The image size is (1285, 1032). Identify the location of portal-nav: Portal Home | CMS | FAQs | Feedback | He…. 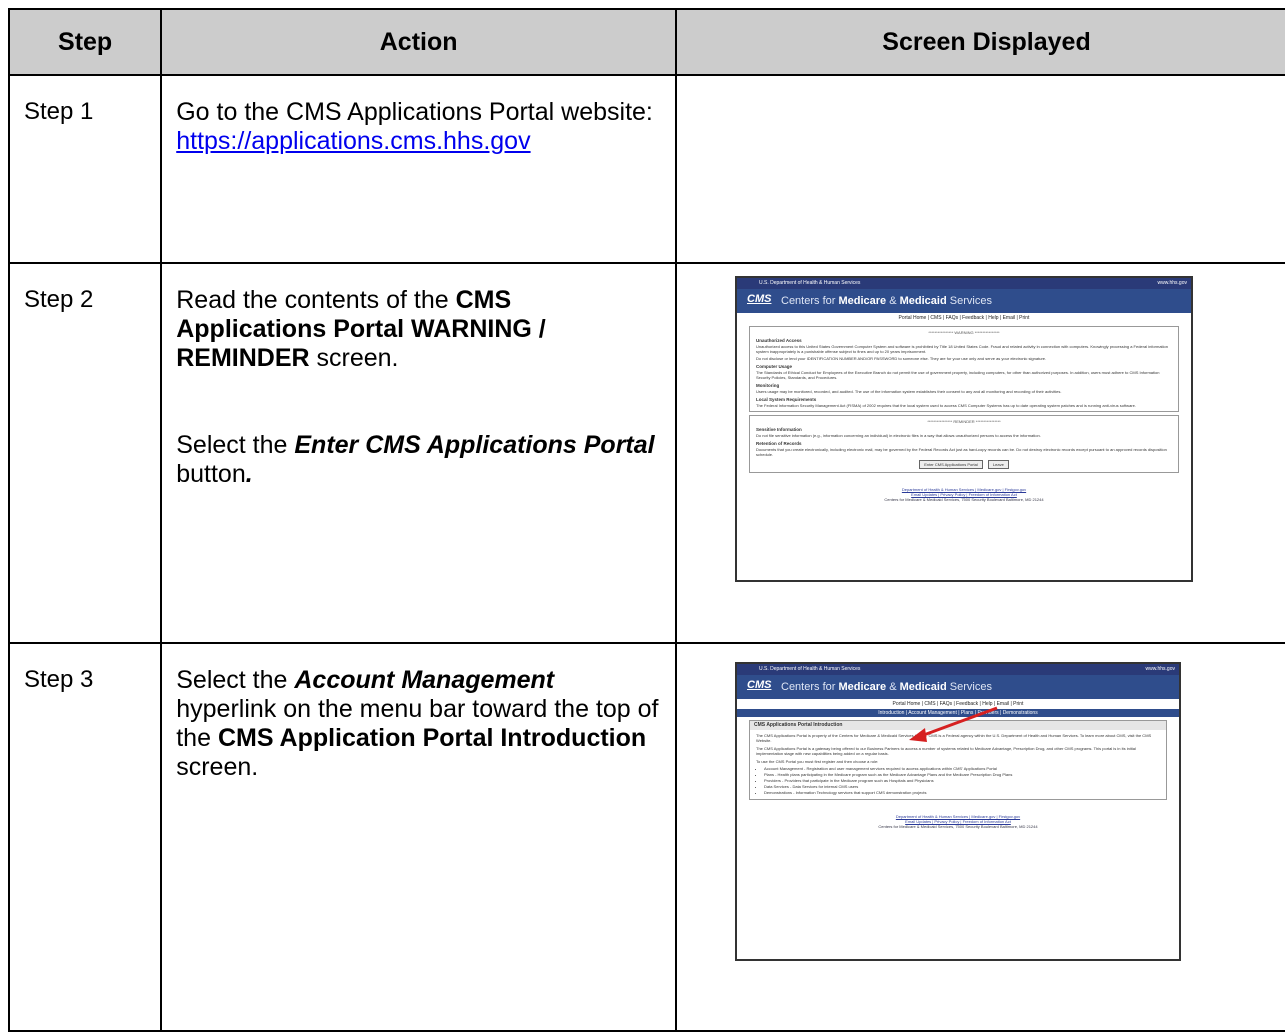
(964, 318).